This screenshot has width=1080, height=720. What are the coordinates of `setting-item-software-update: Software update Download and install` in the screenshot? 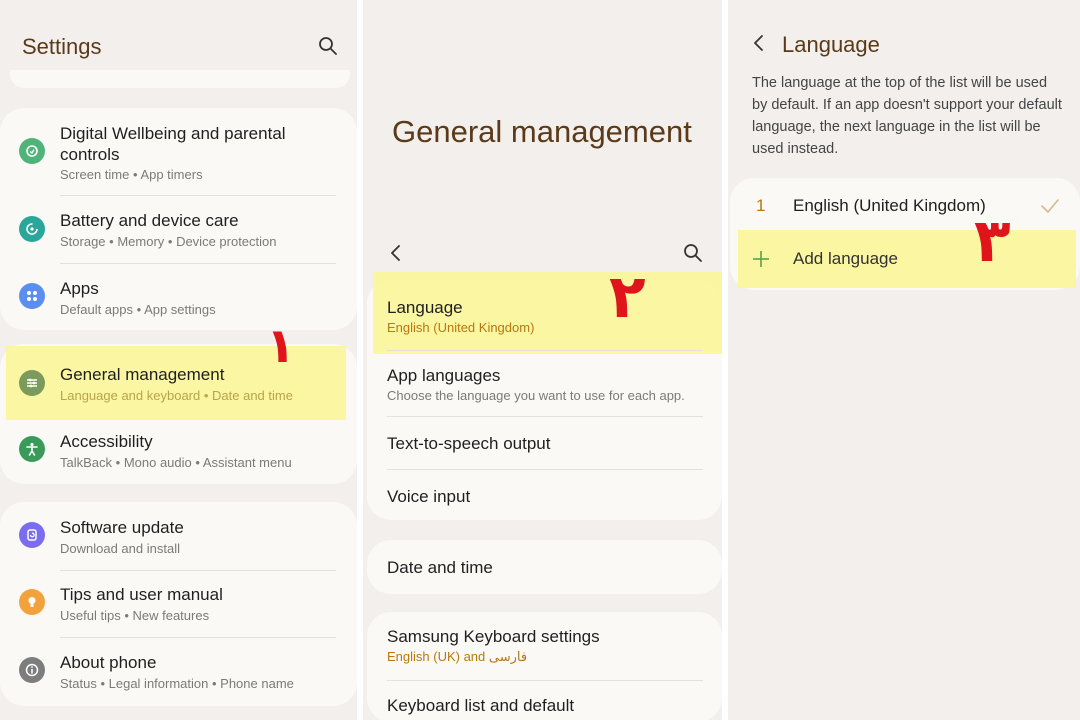 It's located at (178, 539).